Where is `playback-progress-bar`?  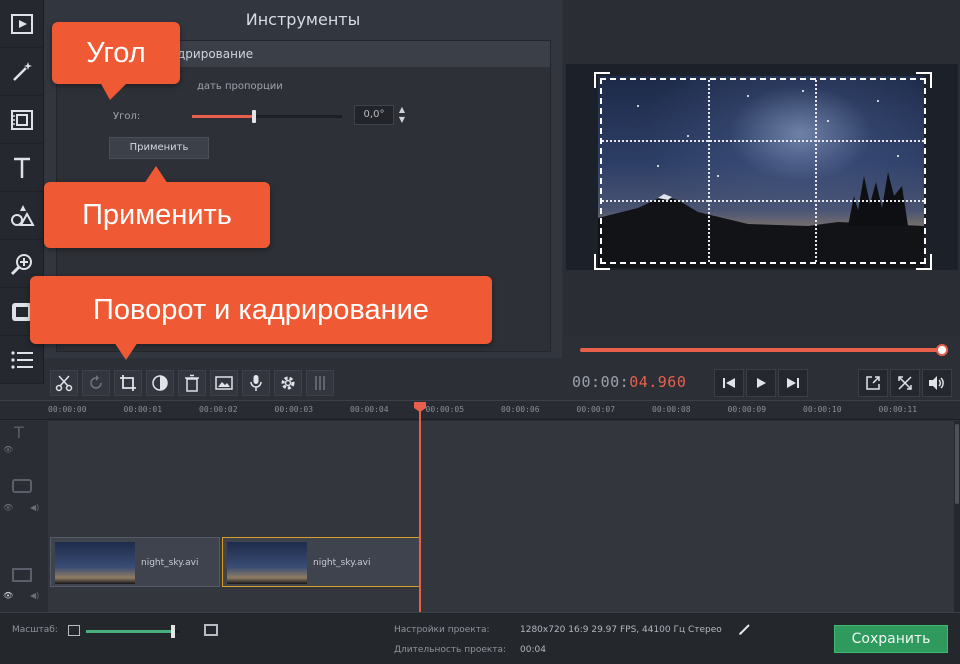 playback-progress-bar is located at coordinates (761, 350).